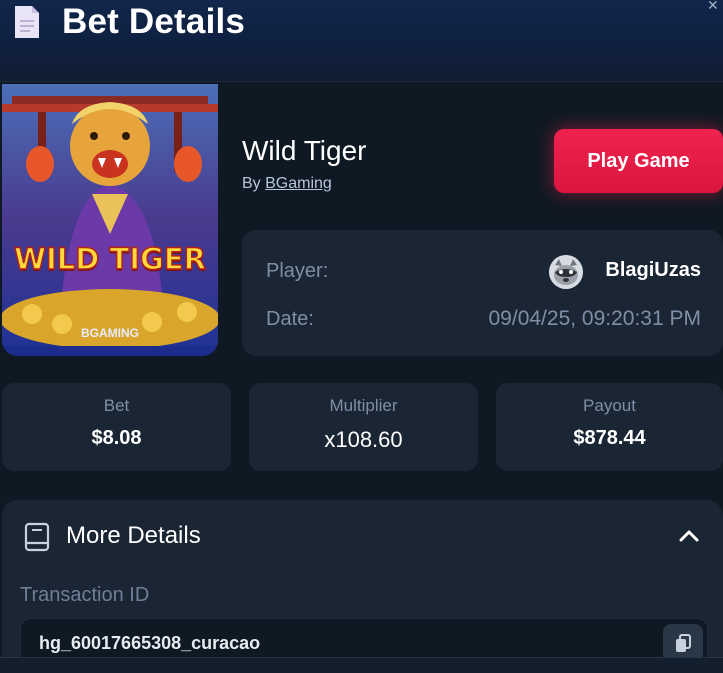 This screenshot has height=673, width=723. I want to click on tiger-artwork, so click(110, 220).